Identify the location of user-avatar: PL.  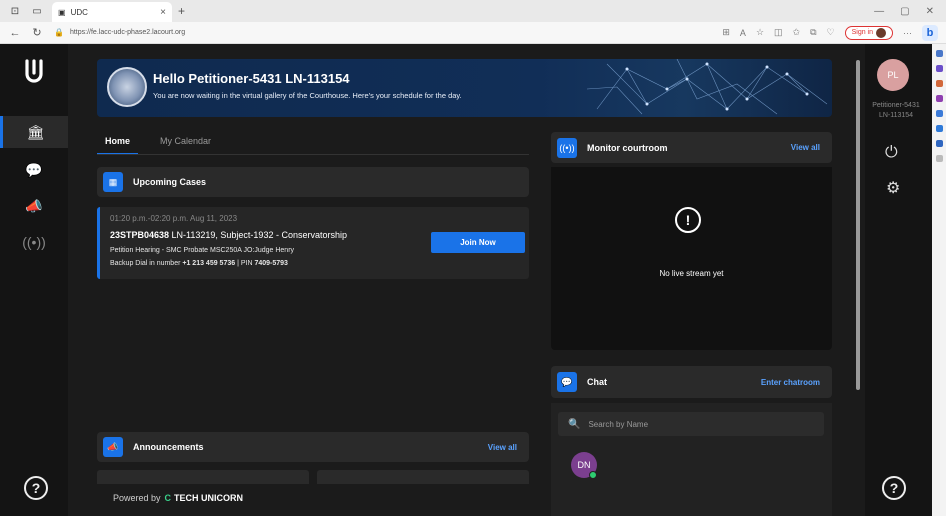
(893, 75).